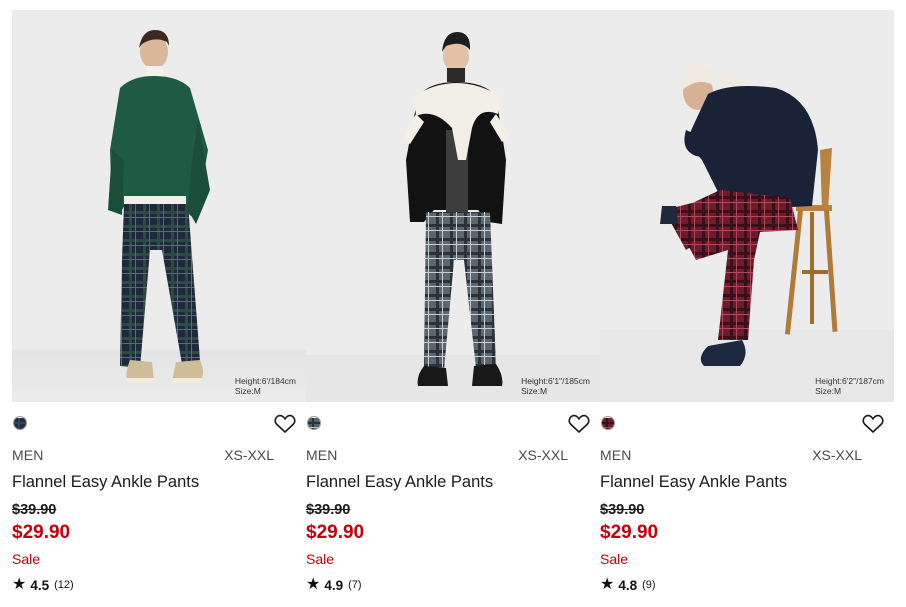  Describe the element at coordinates (355, 585) in the screenshot. I see `review-count: (7)` at that location.